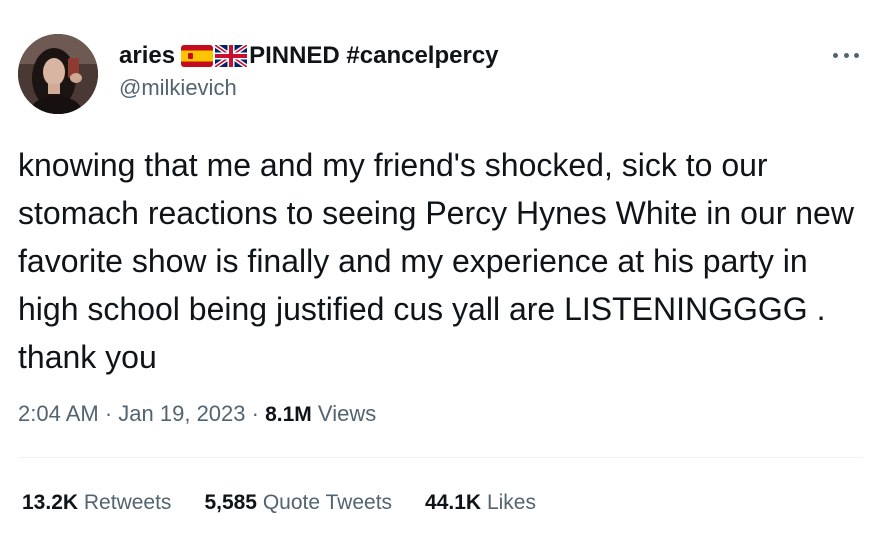 Image resolution: width=883 pixels, height=540 pixels. What do you see at coordinates (288, 414) in the screenshot?
I see `views-count: 8.1M` at bounding box center [288, 414].